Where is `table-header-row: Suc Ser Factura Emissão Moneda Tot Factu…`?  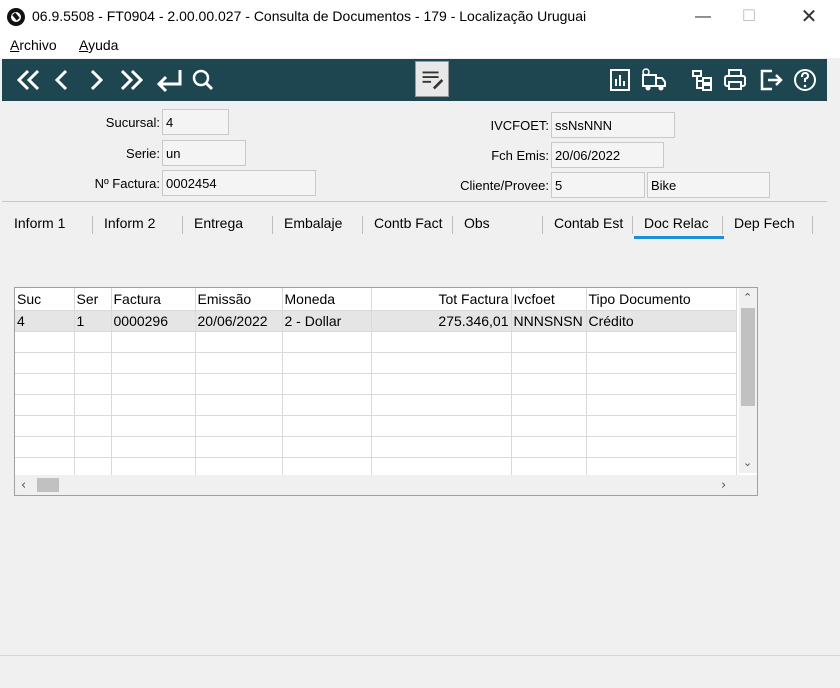
table-header-row: Suc Ser Factura Emissão Moneda Tot Factu… is located at coordinates (376, 299).